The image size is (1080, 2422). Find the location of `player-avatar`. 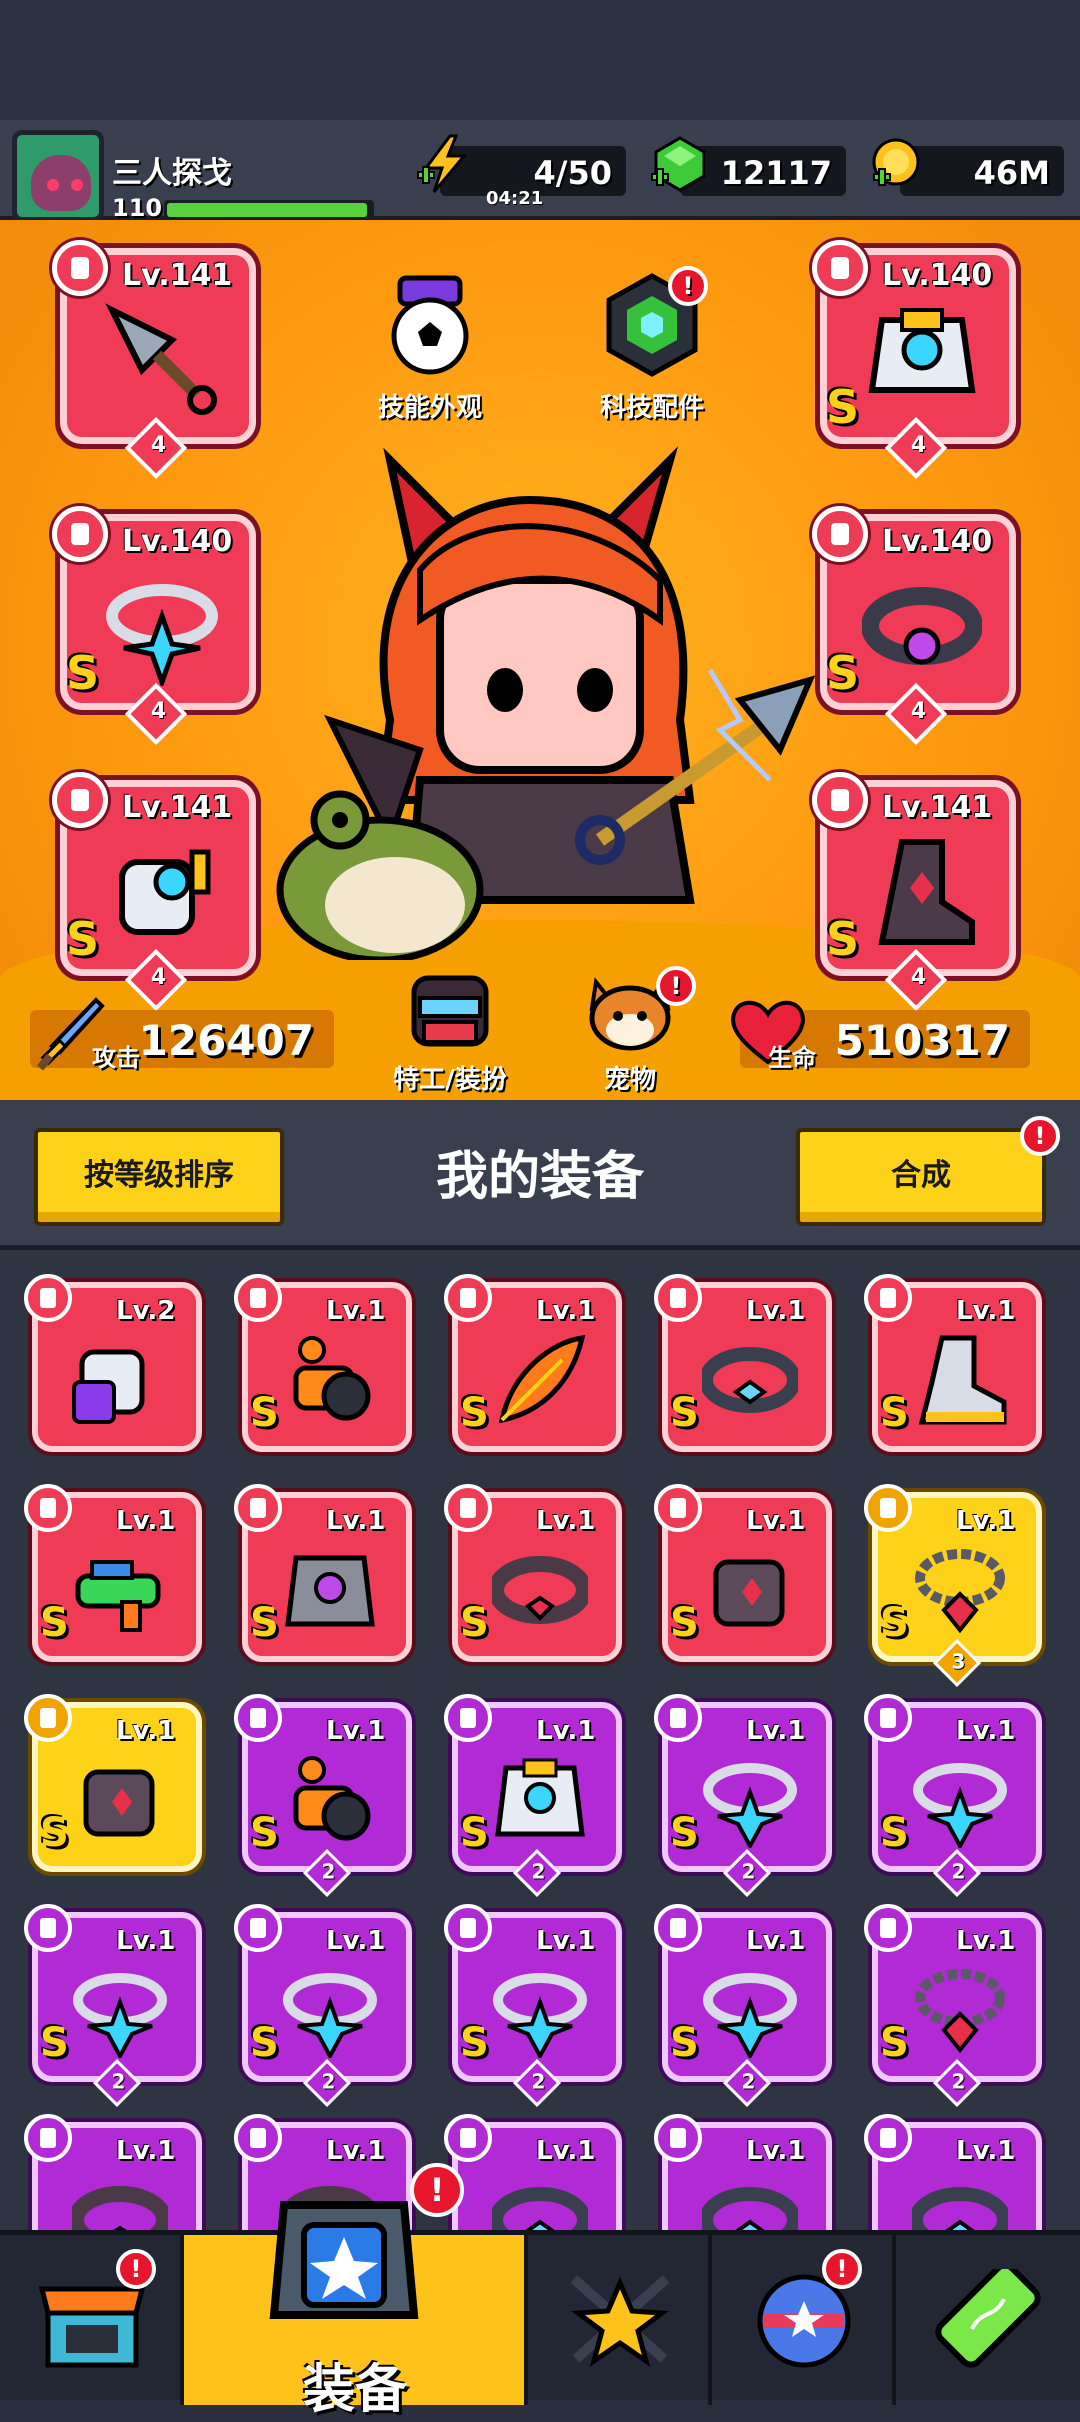

player-avatar is located at coordinates (58, 176).